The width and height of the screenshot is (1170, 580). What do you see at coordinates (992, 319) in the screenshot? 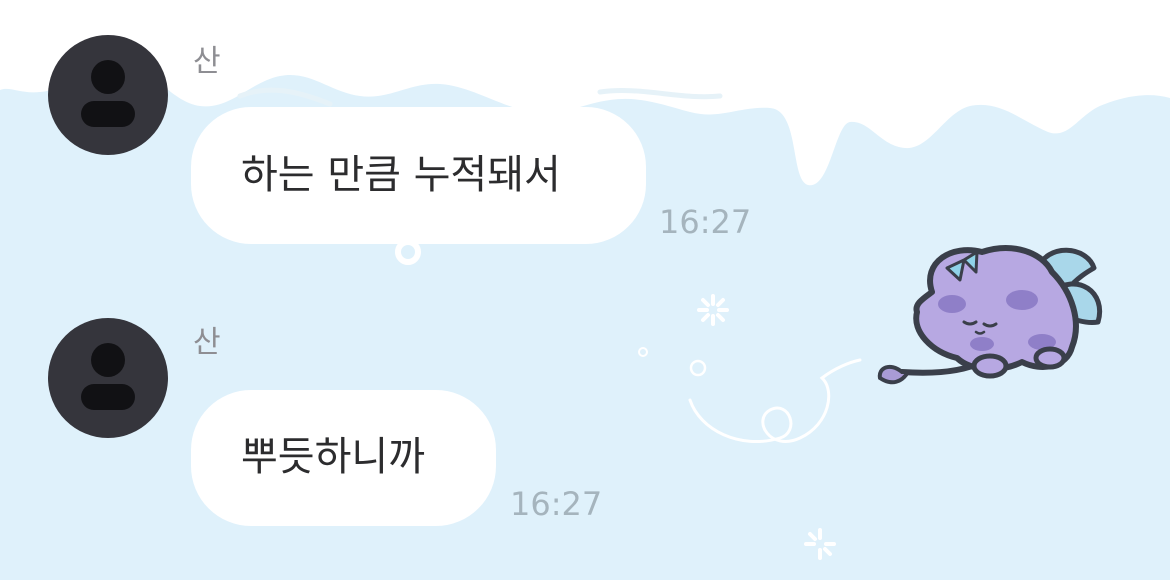
I see `sleeping-purple-creature-sticker` at bounding box center [992, 319].